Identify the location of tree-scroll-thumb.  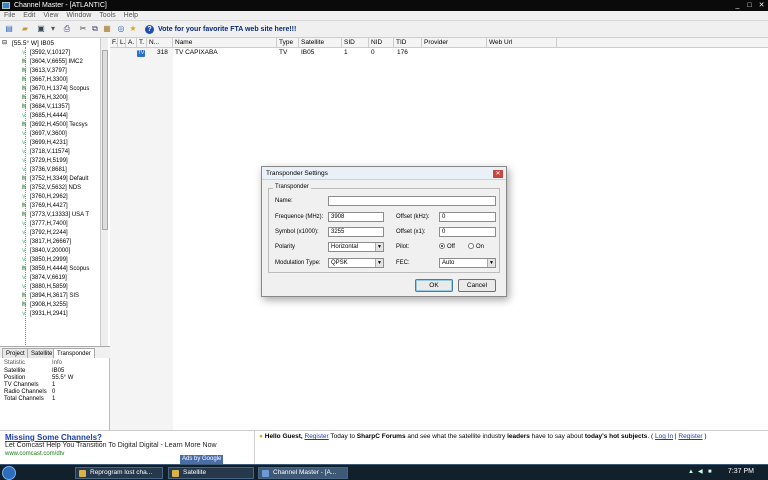
(105, 140).